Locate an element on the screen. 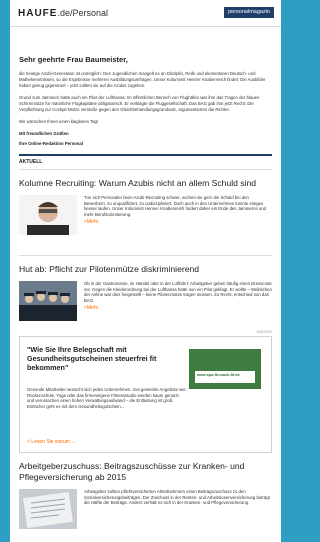  ad-image: www.spa-fit-mach-fit.de is located at coordinates (225, 369).